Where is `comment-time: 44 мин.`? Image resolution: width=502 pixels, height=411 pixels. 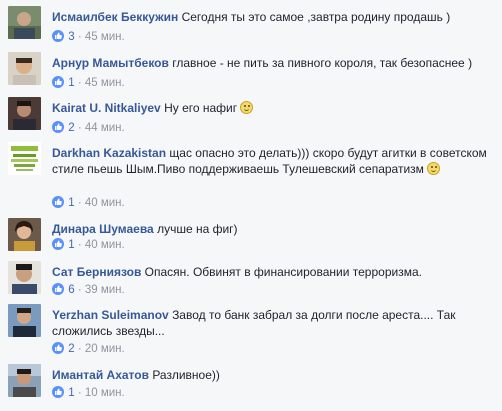
comment-time: 44 мин. is located at coordinates (105, 128).